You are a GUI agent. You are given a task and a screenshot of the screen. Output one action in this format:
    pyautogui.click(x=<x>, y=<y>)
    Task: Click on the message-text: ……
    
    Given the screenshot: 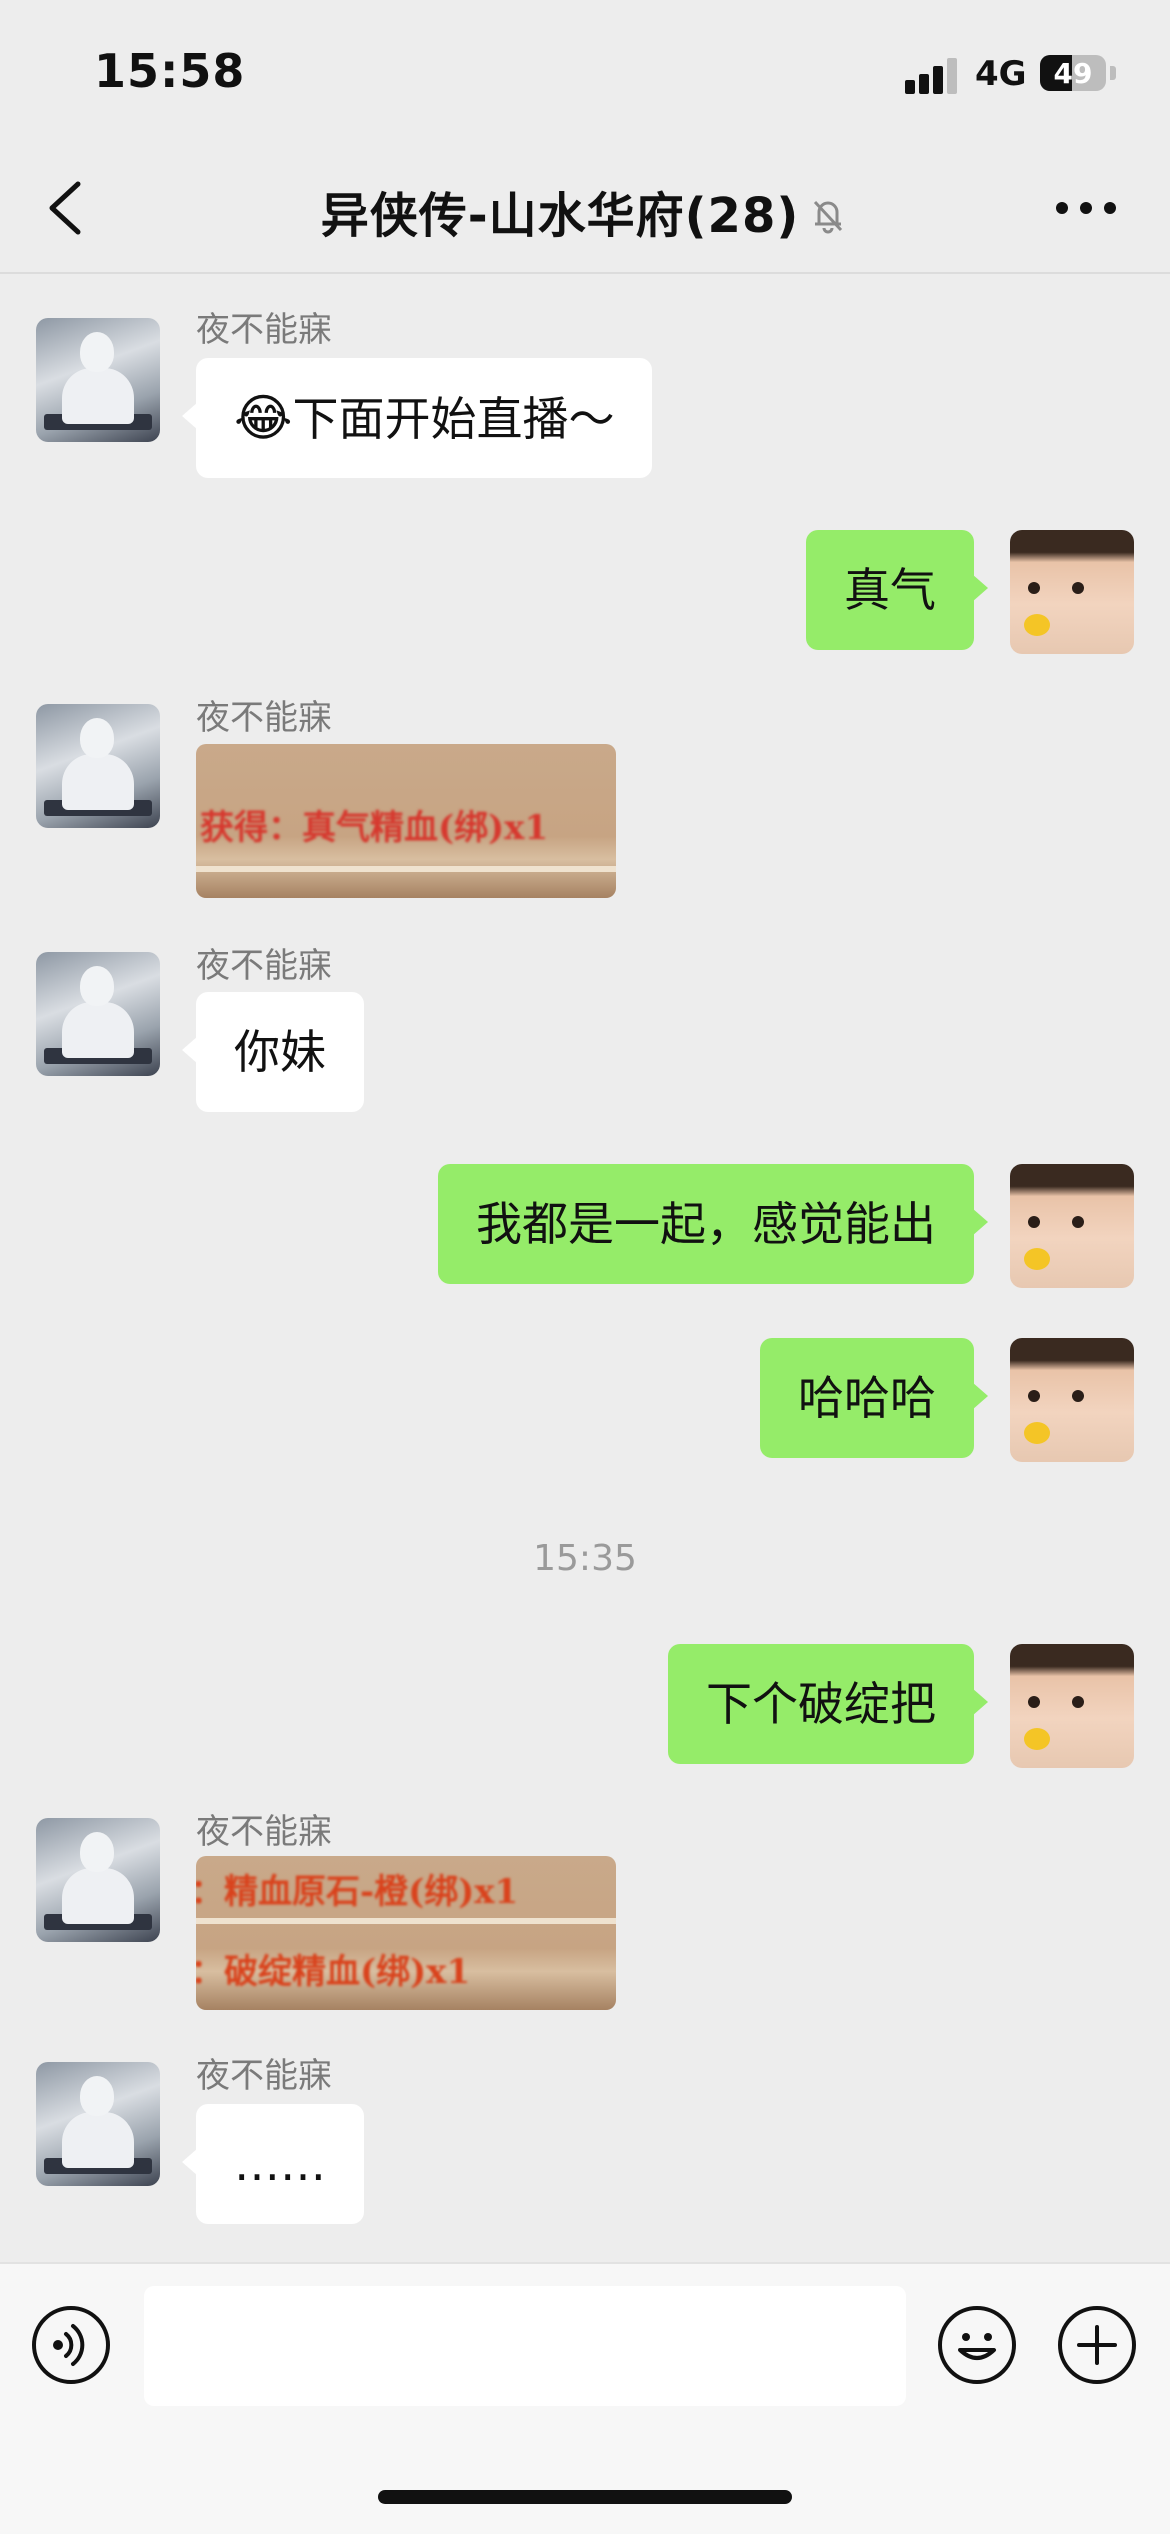 What is the action you would take?
    pyautogui.click(x=280, y=2164)
    